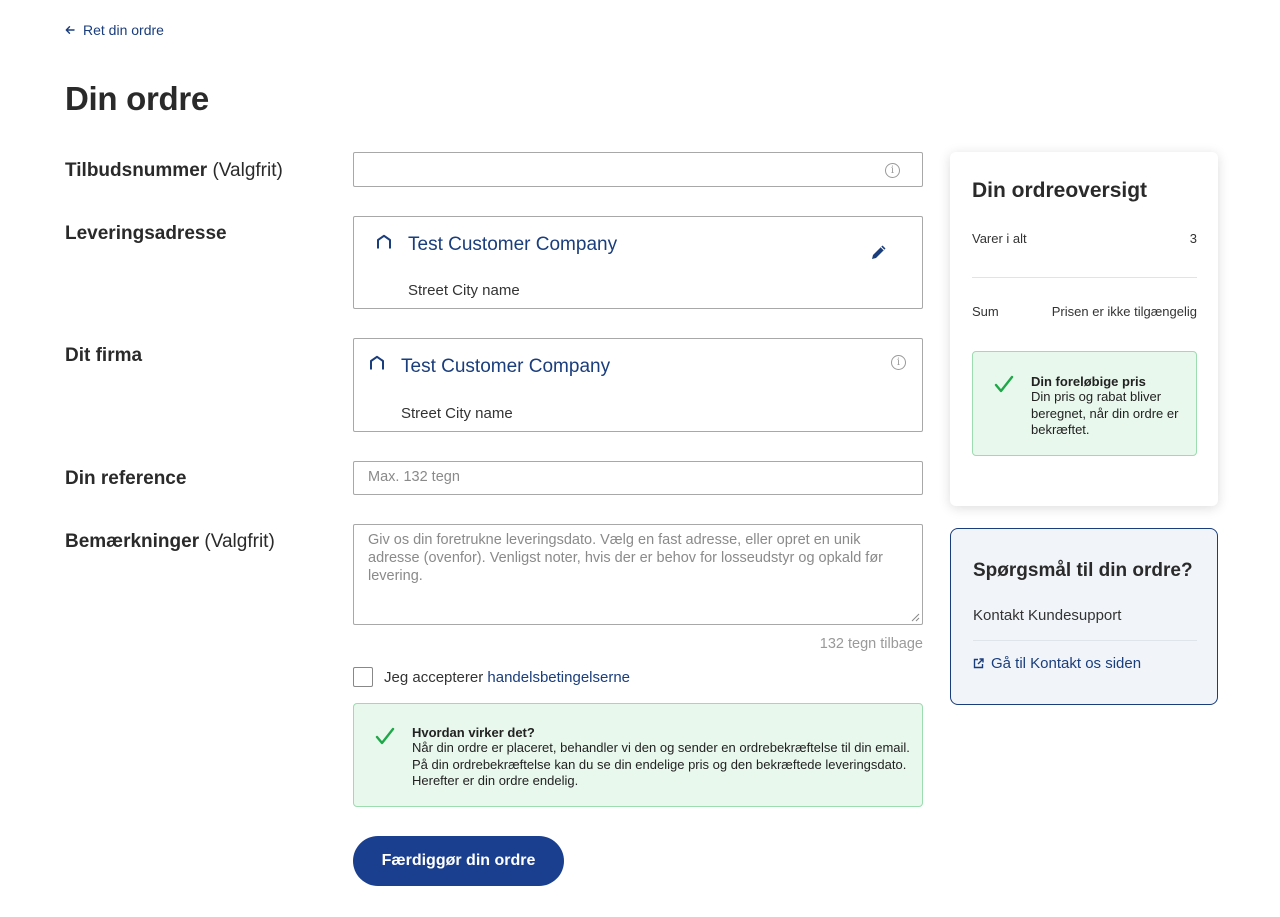 This screenshot has width=1280, height=917. Describe the element at coordinates (1084, 238) in the screenshot. I see `items-total-row: Varer i alt 3` at that location.